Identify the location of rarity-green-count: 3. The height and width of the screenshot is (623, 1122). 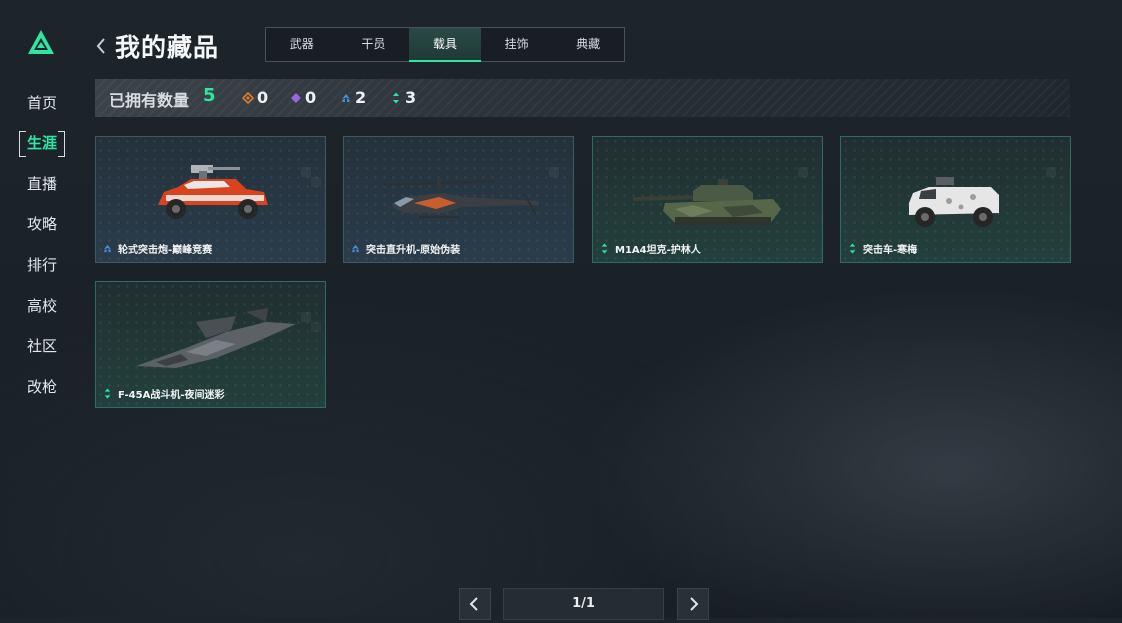
(403, 97).